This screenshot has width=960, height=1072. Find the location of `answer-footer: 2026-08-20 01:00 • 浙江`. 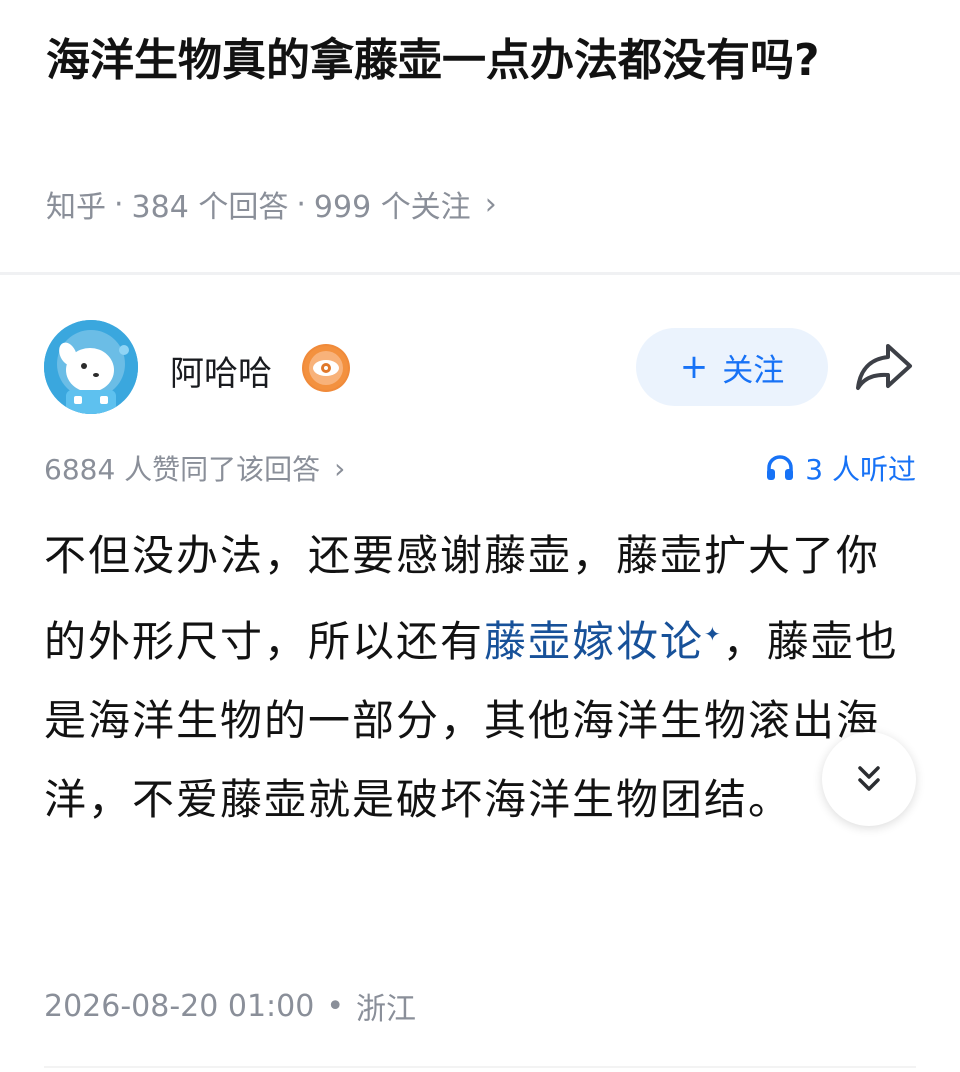

answer-footer: 2026-08-20 01:00 • 浙江 is located at coordinates (230, 1006).